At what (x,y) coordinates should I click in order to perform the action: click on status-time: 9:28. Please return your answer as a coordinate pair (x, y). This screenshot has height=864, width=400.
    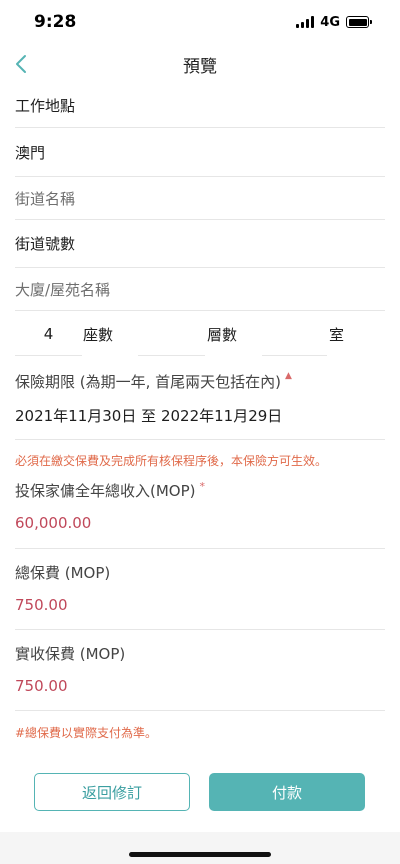
    Looking at the image, I should click on (55, 22).